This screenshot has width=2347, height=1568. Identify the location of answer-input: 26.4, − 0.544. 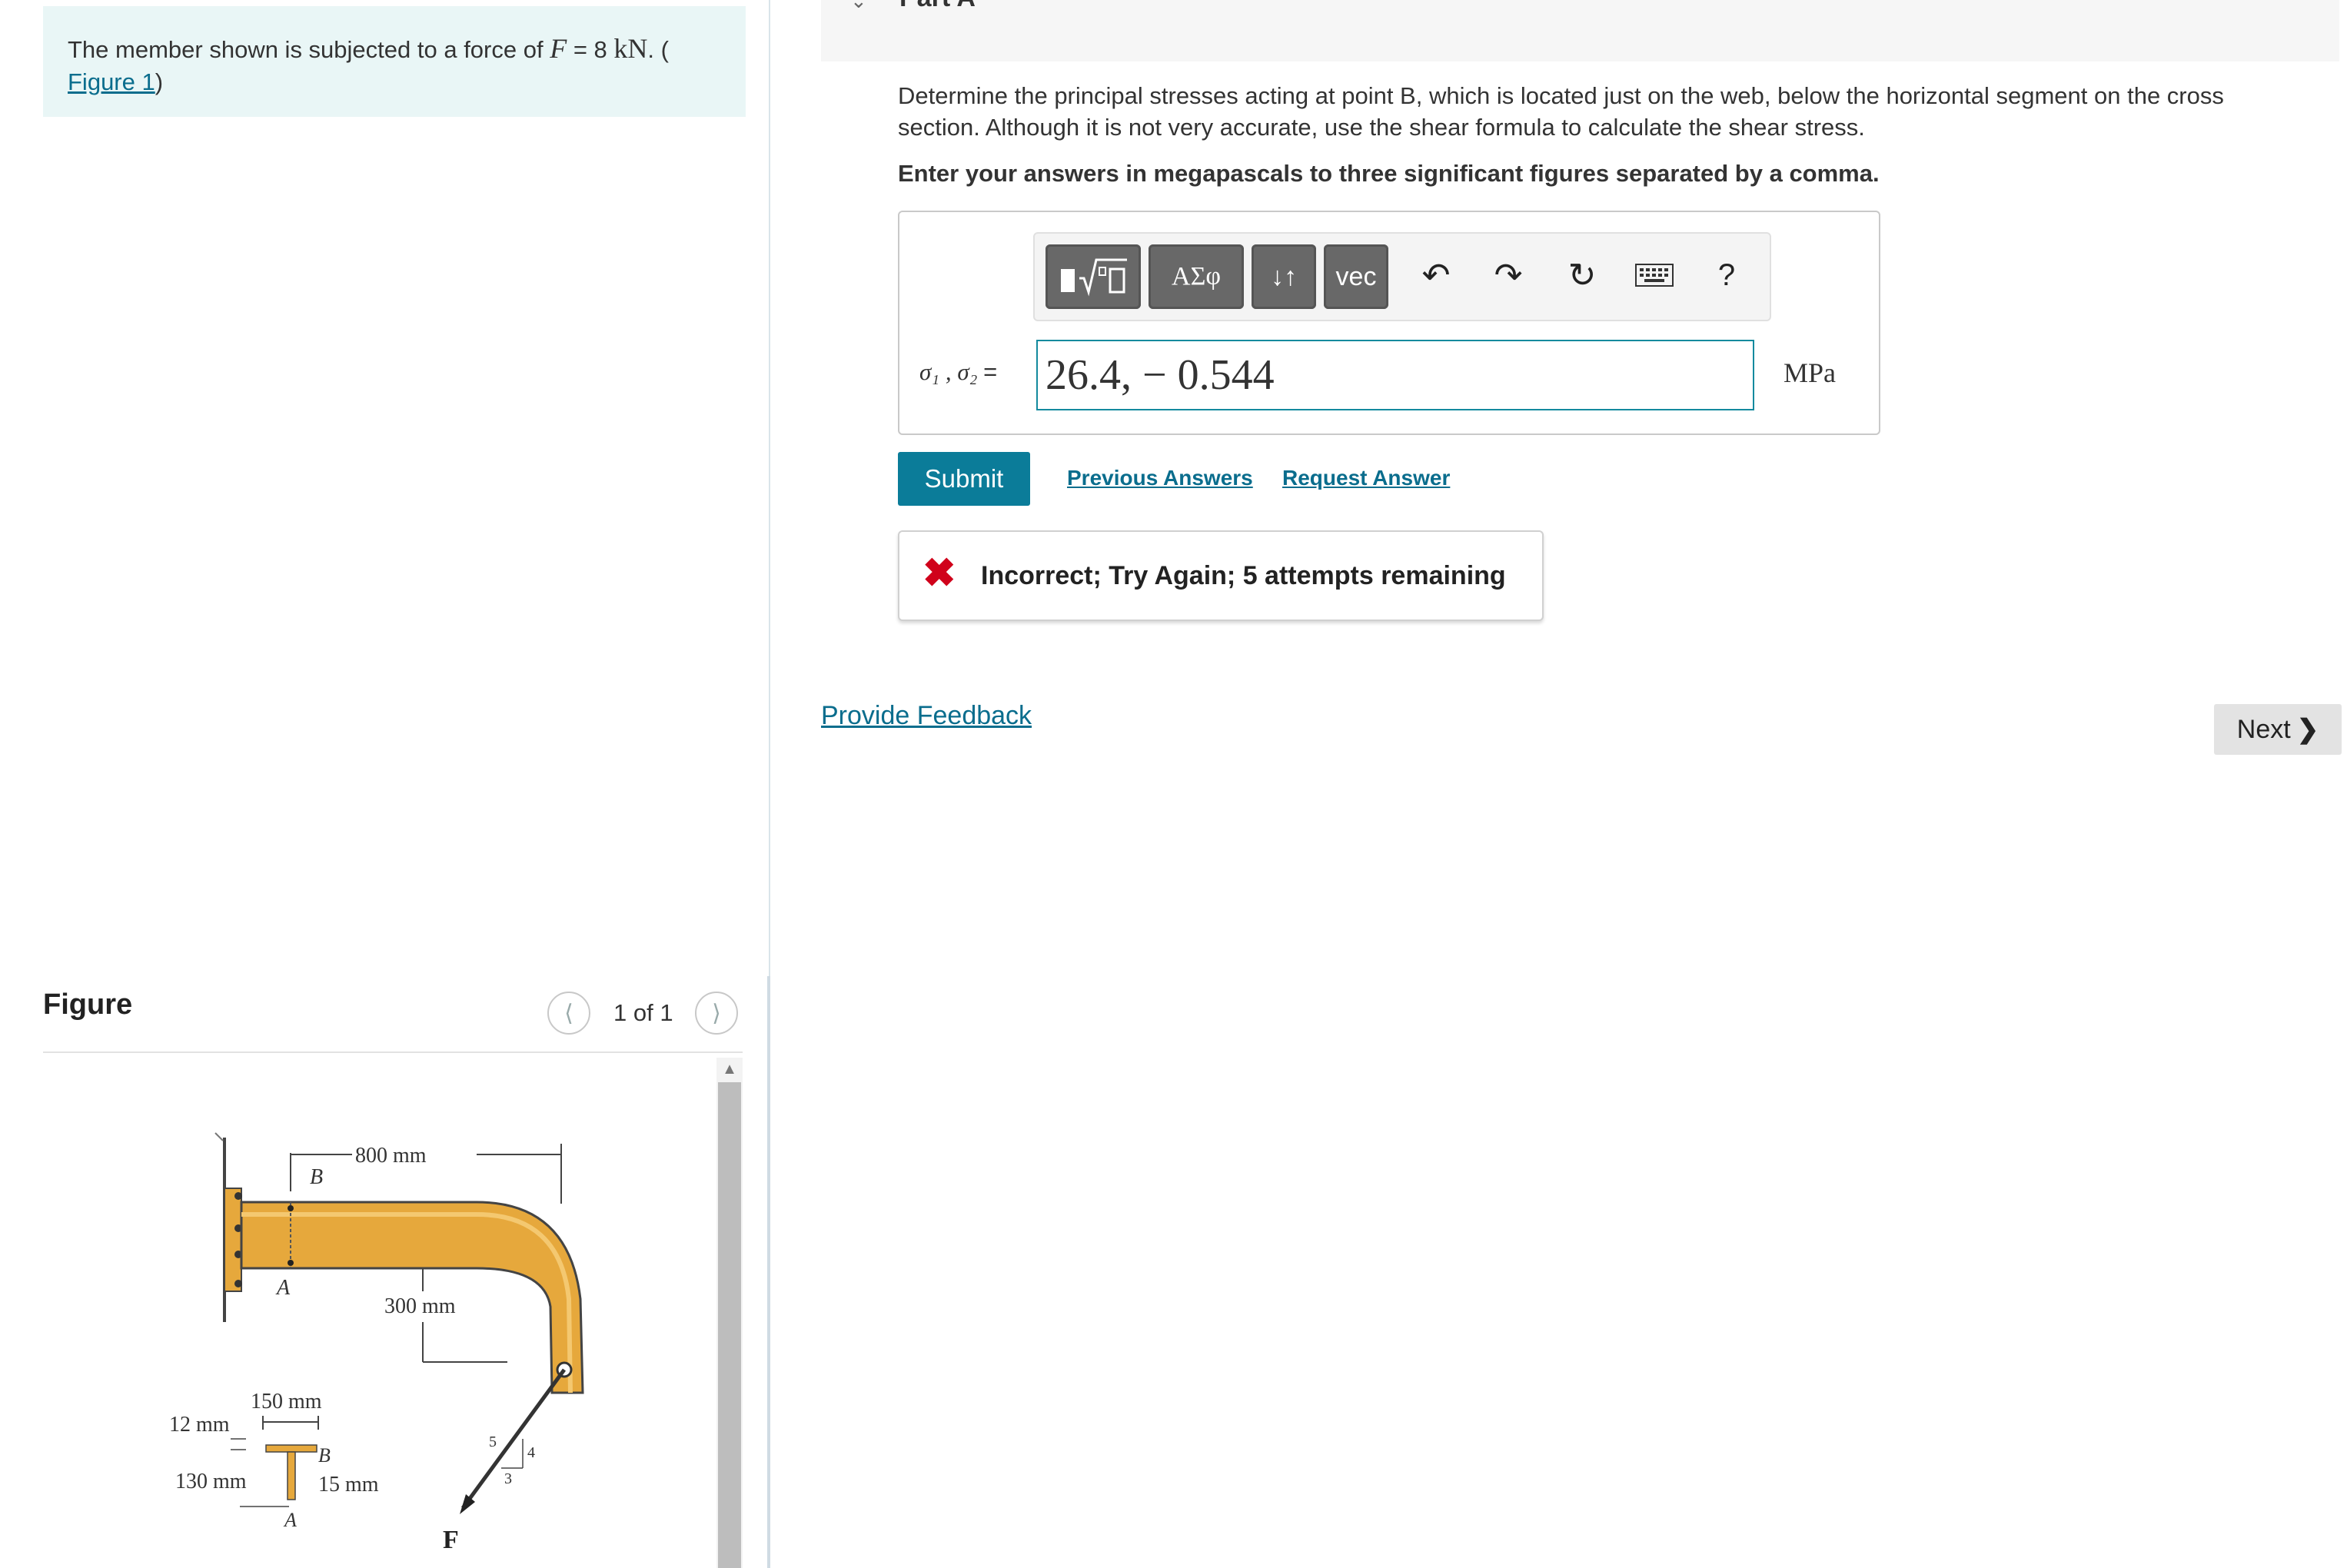
(1395, 375).